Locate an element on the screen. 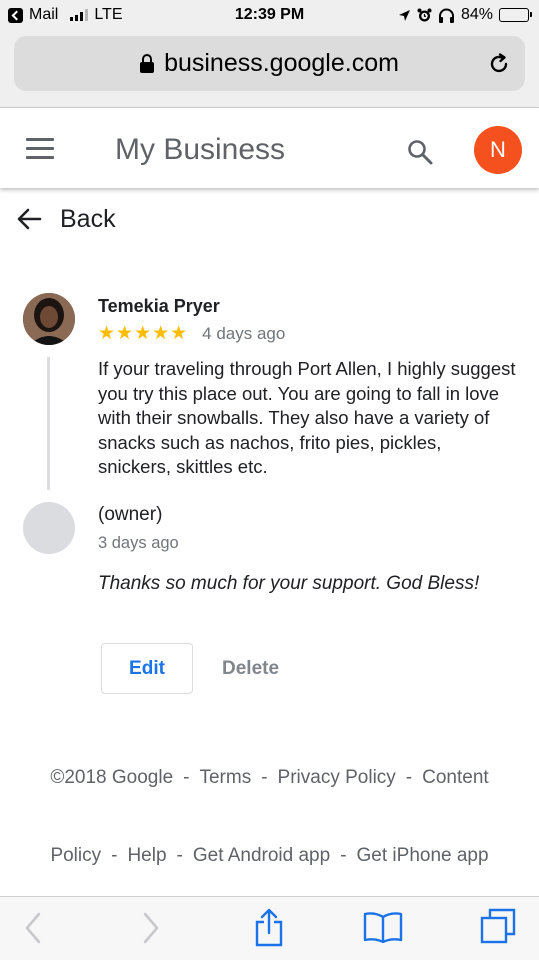 Image resolution: width=539 pixels, height=960 pixels. battery-icon is located at coordinates (515, 15).